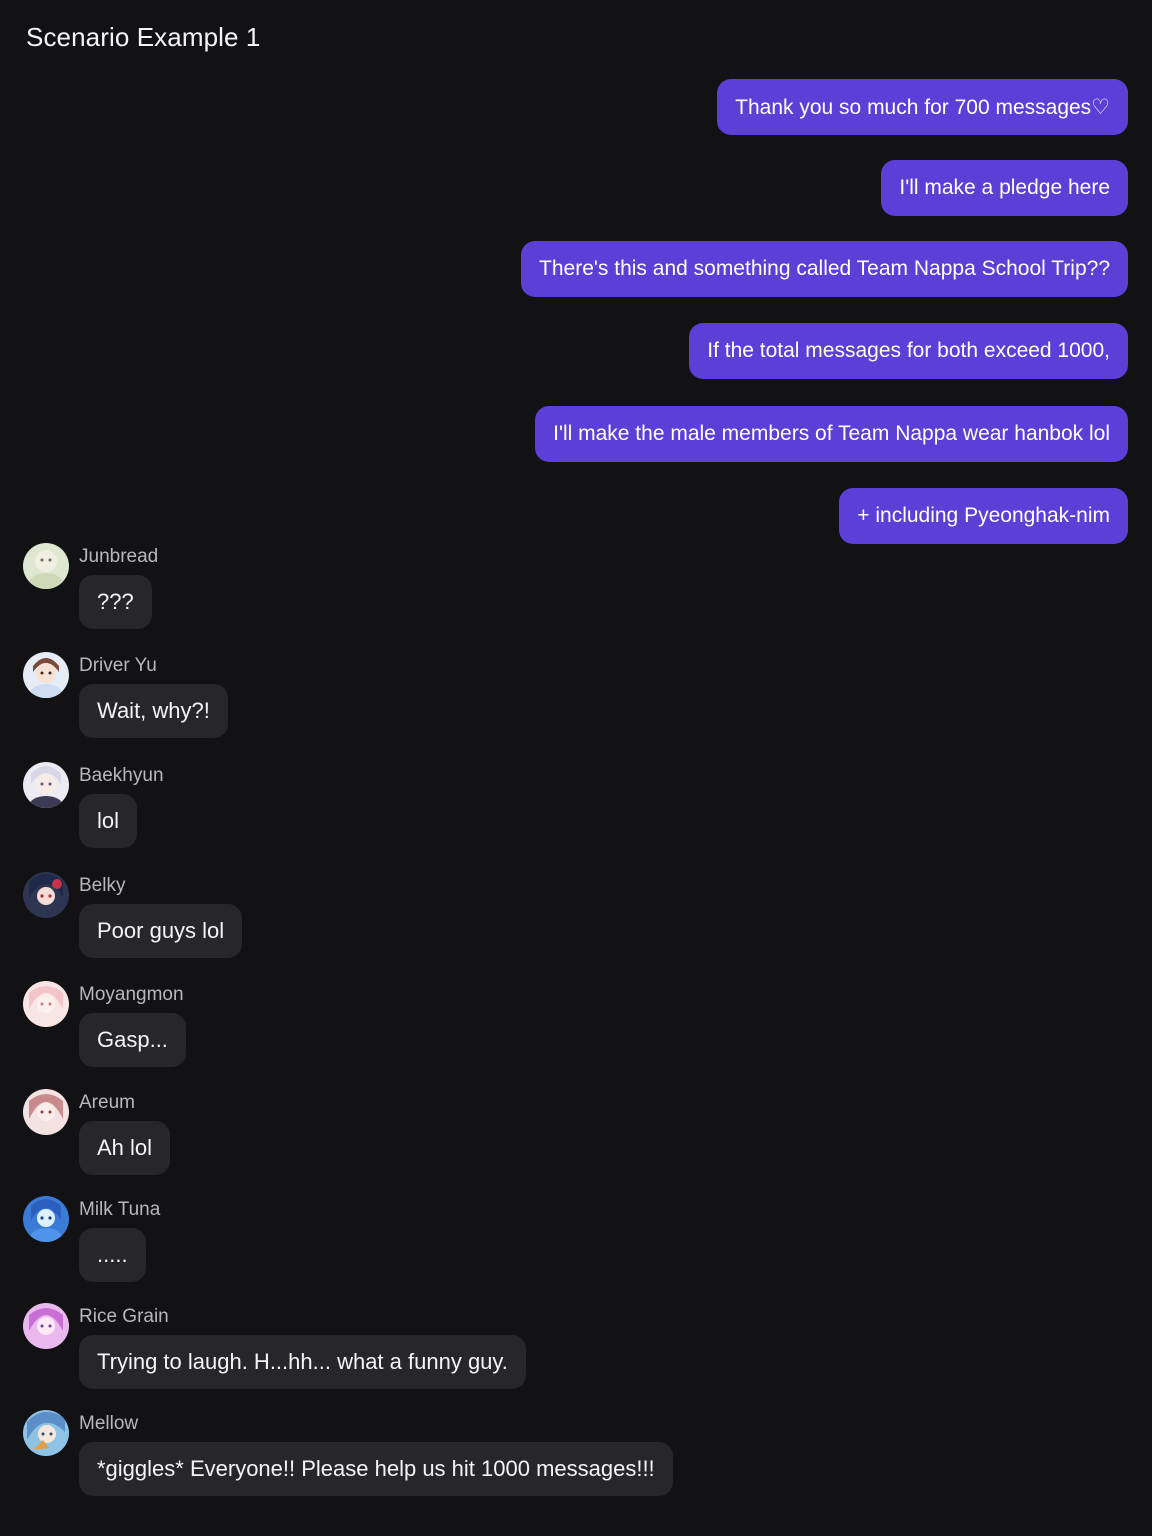 This screenshot has width=1152, height=1536. I want to click on incoming-message-bubble: ???, so click(115, 602).